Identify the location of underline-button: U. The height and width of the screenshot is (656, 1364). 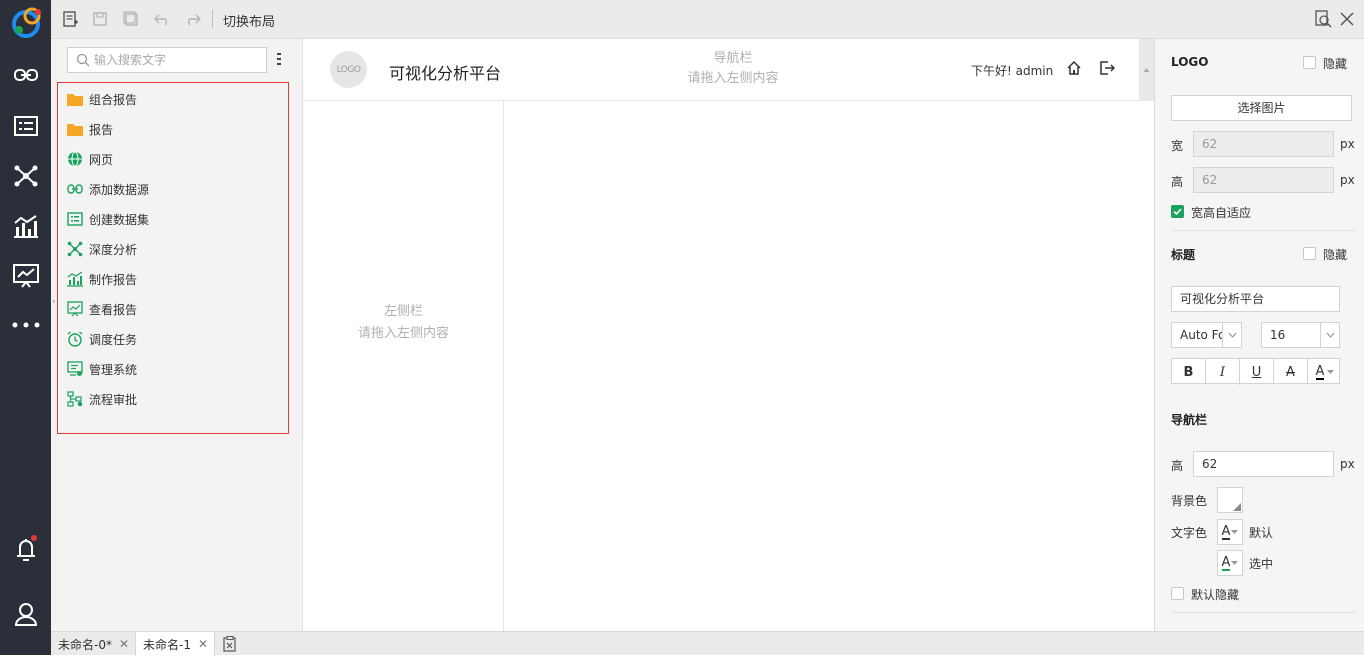
(1257, 372).